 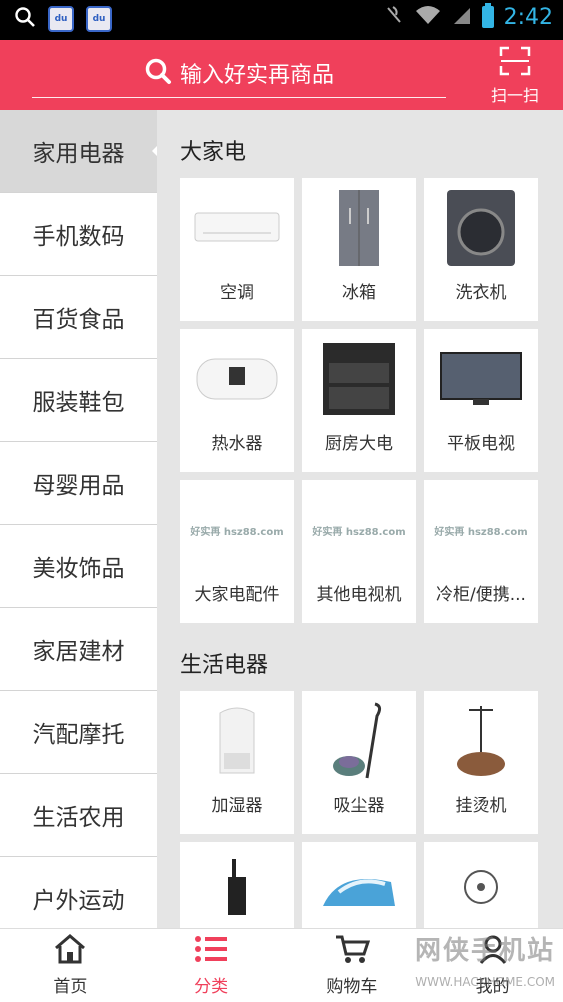 What do you see at coordinates (70, 951) in the screenshot?
I see `home-icon` at bounding box center [70, 951].